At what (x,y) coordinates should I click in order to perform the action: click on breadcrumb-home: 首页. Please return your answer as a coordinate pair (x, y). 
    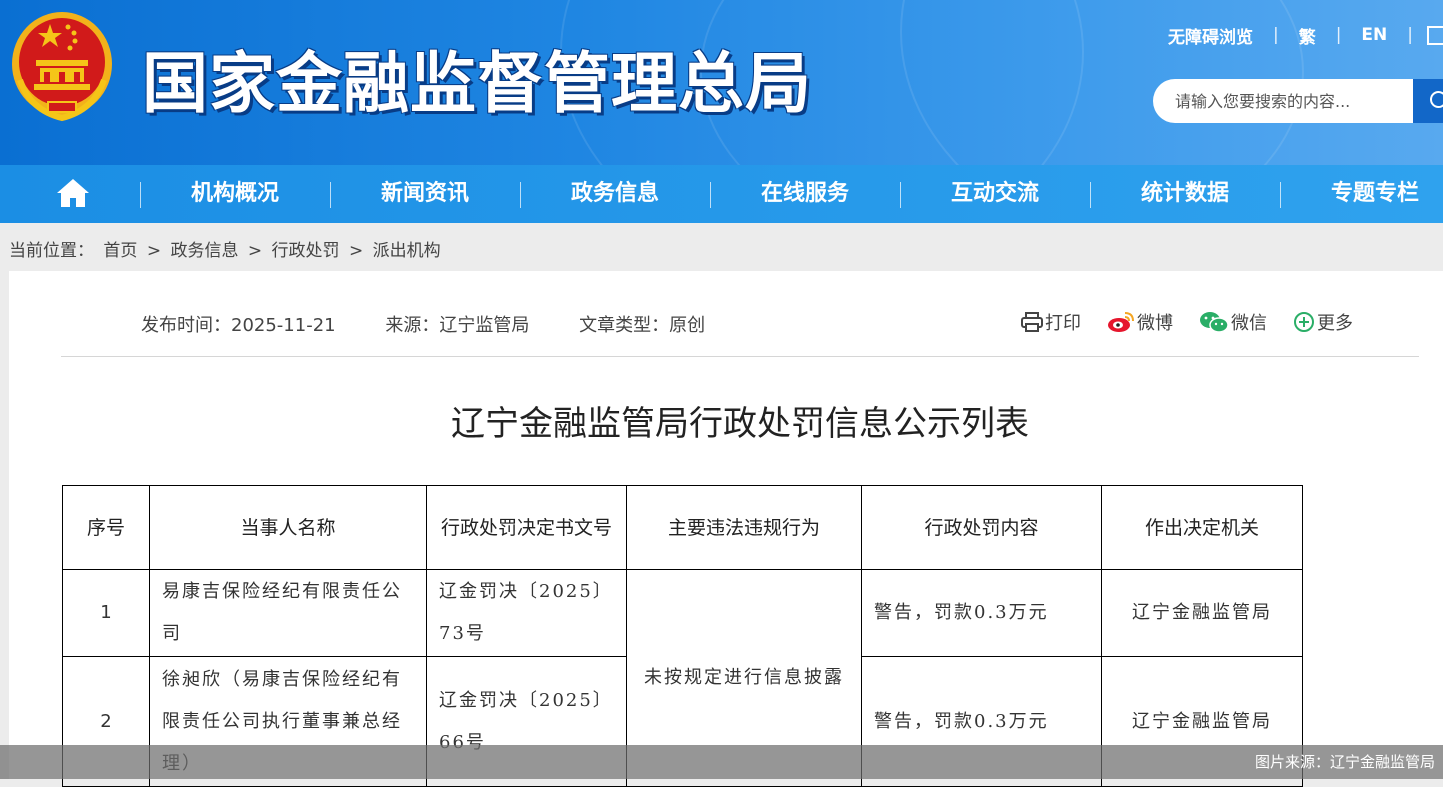
    Looking at the image, I should click on (120, 251).